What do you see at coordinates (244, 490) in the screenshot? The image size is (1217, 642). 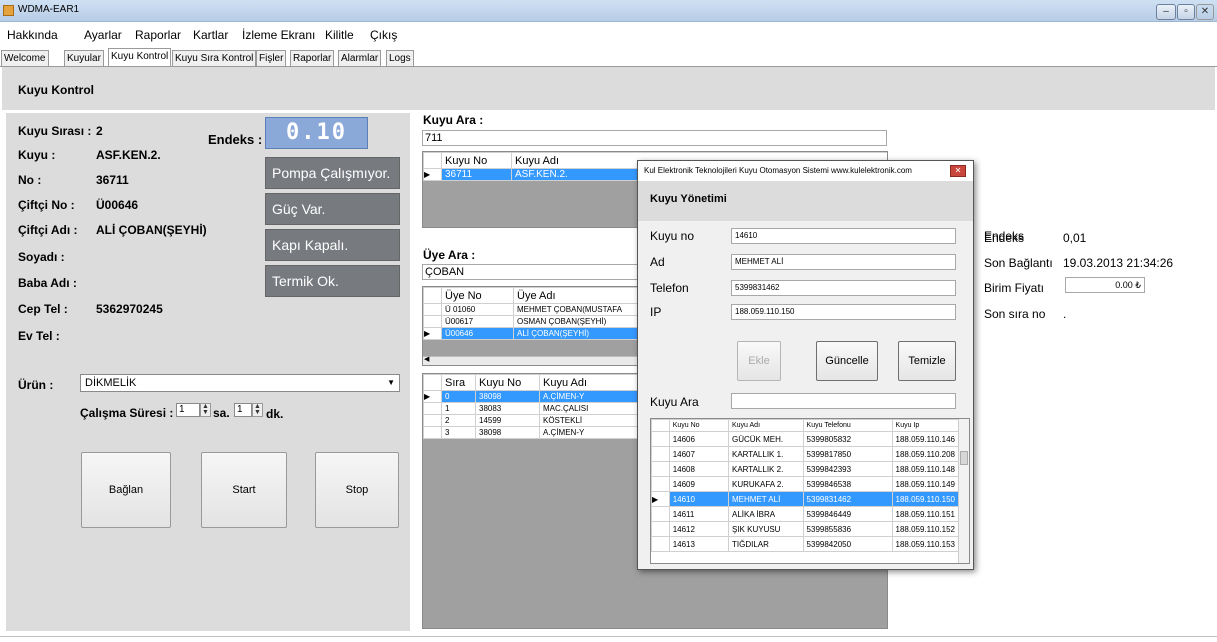 I see `start-button: Start` at bounding box center [244, 490].